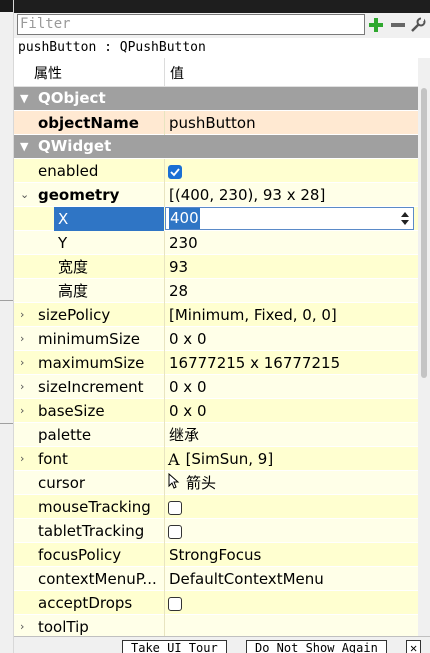  I want to click on left-panel-edge, so click(7, 326).